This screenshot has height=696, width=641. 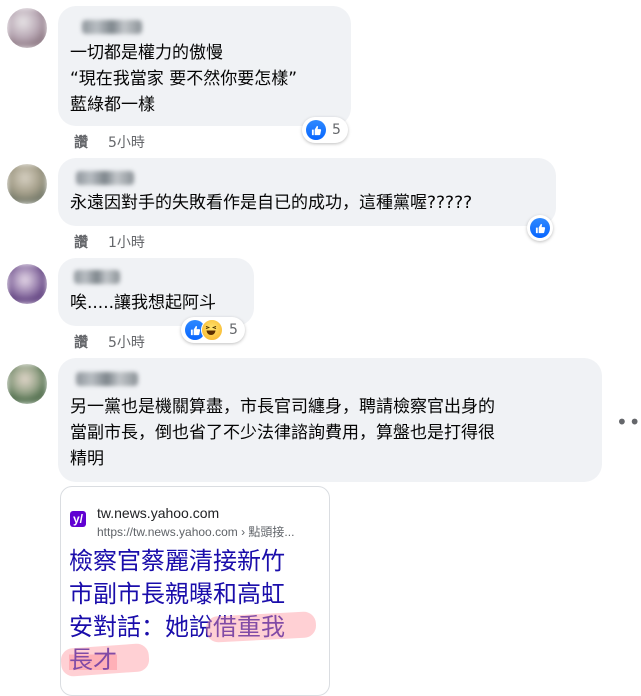 I want to click on yahoo-logo-icon: y/, so click(x=78, y=519).